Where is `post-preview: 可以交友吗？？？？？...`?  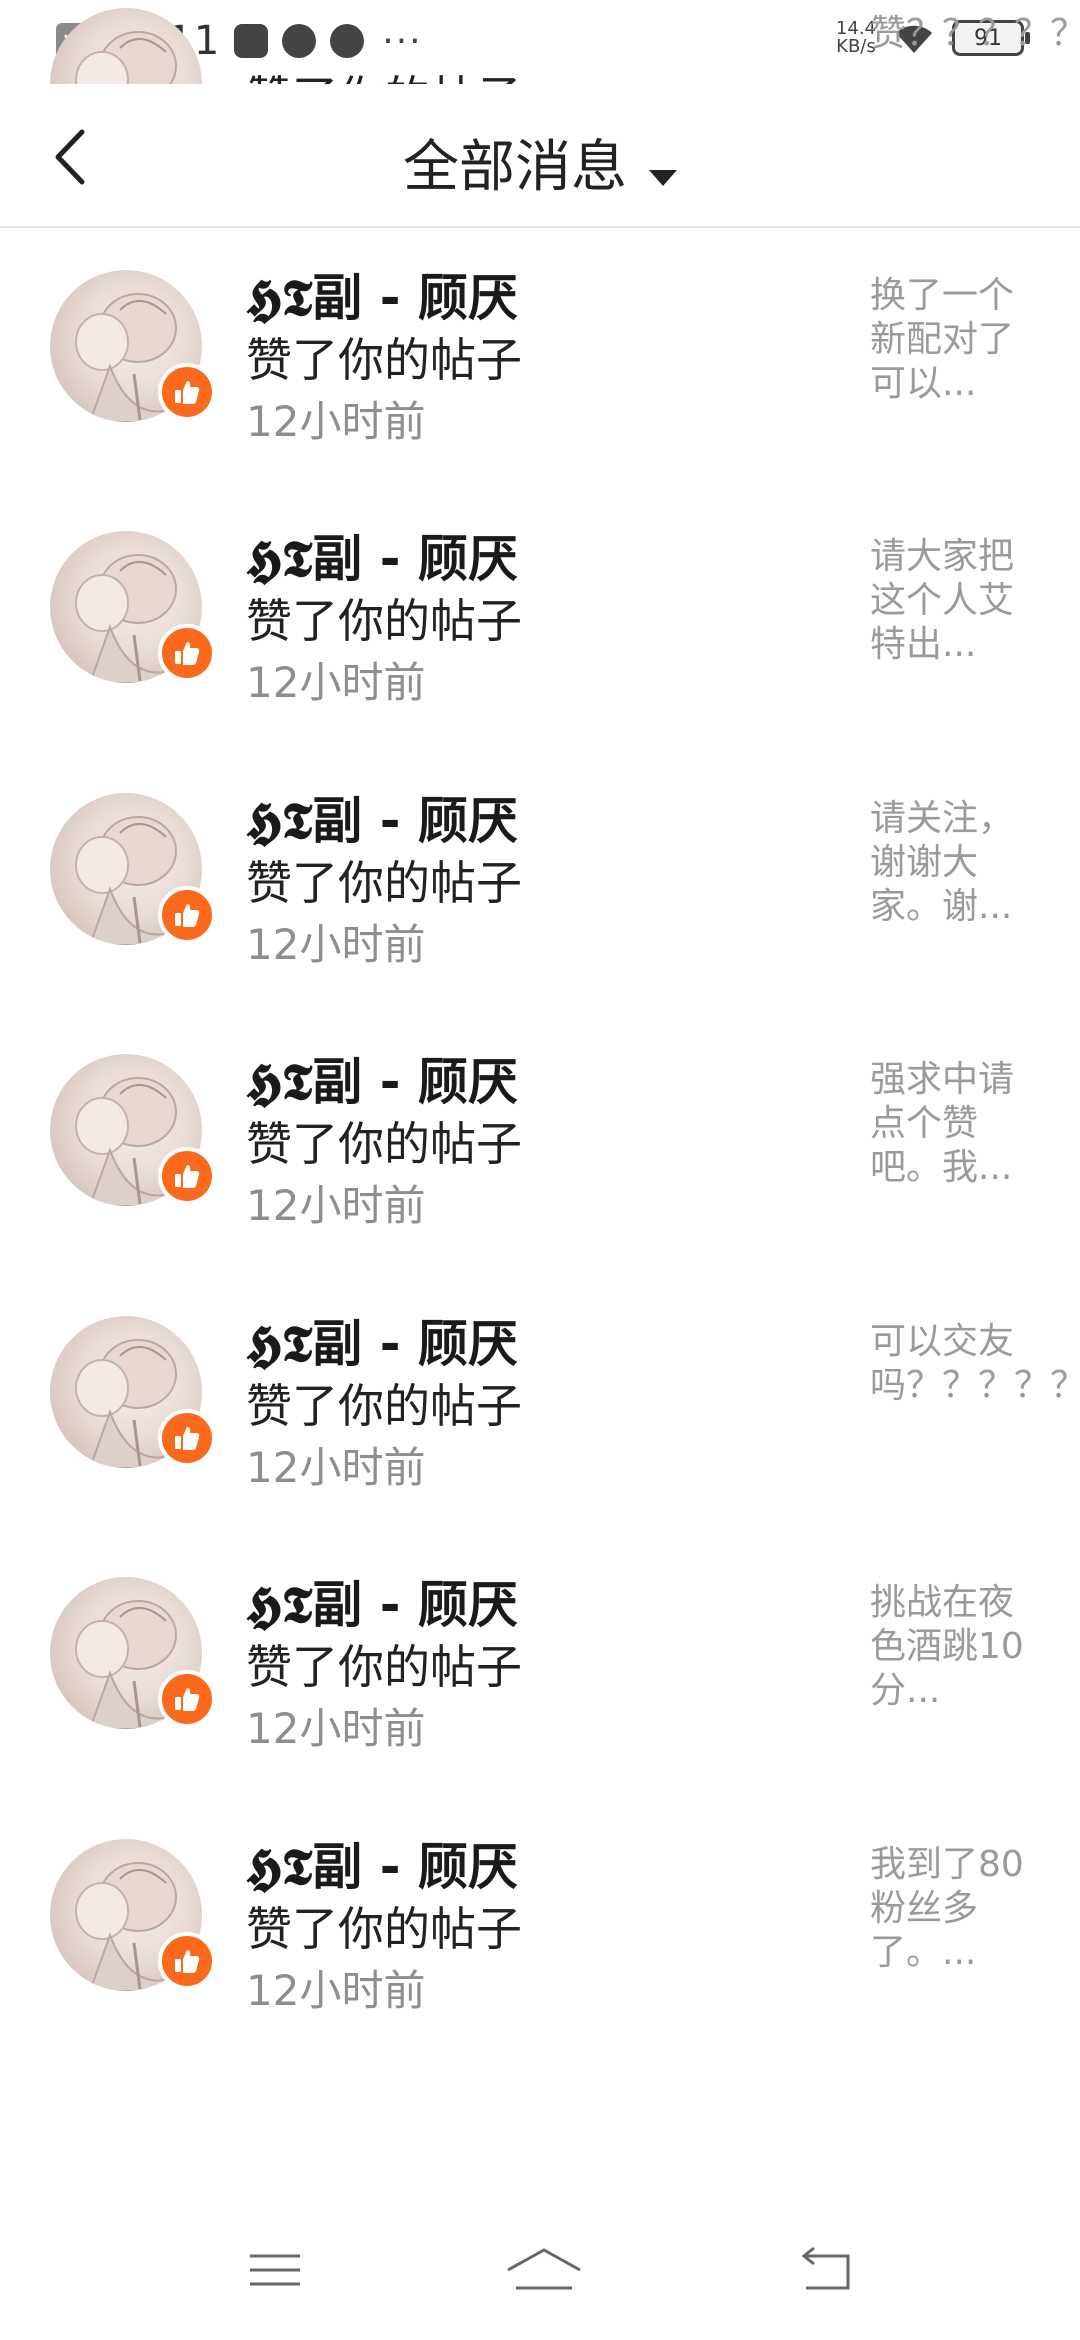 post-preview: 可以交友吗？？？？？... is located at coordinates (975, 1364).